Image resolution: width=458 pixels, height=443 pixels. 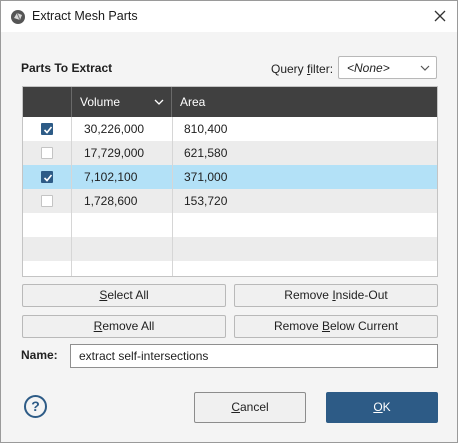 I want to click on volume-cell: 7,102,100, so click(x=122, y=177).